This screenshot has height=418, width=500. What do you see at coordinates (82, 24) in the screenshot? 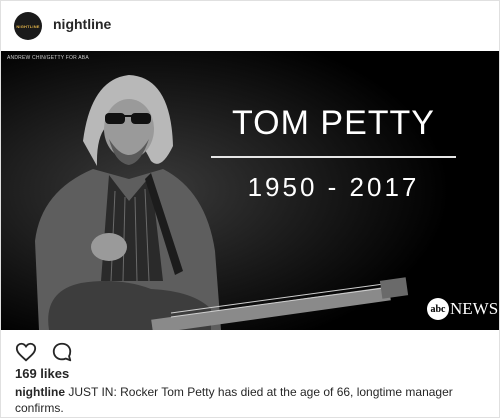
I see `username: nightline` at bounding box center [82, 24].